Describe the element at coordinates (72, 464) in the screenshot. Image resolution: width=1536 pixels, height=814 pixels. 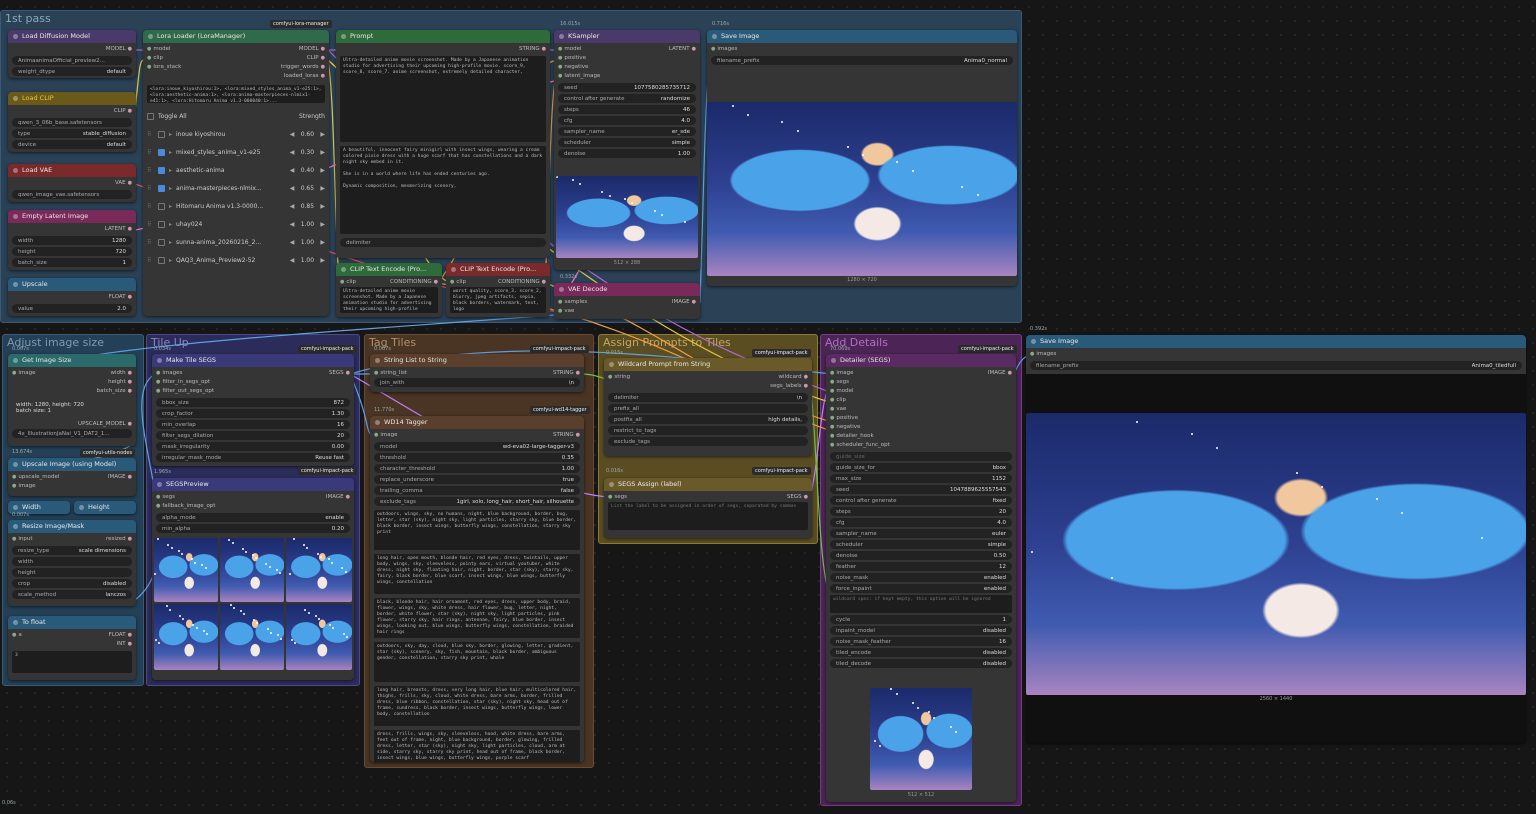
I see `node-title: Upscale Image (using Model)` at that location.